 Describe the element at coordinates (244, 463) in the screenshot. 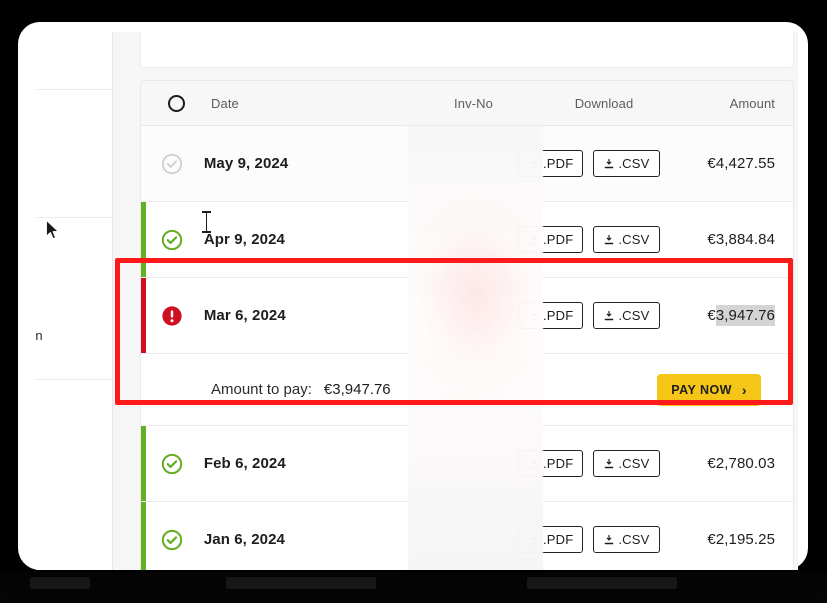

I see `row-date: Feb 6, 2024` at that location.